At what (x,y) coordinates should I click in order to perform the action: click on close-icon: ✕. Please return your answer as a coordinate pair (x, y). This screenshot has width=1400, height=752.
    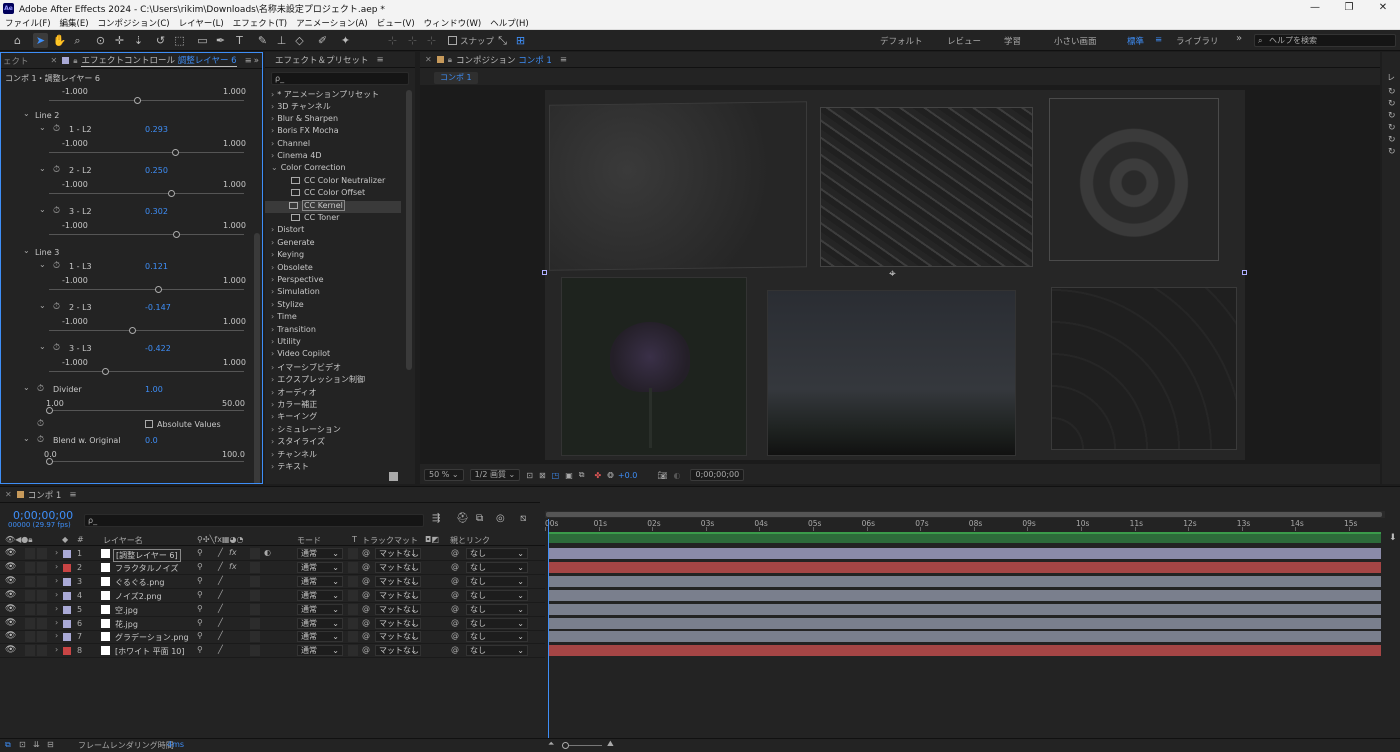
    Looking at the image, I should click on (1383, 8).